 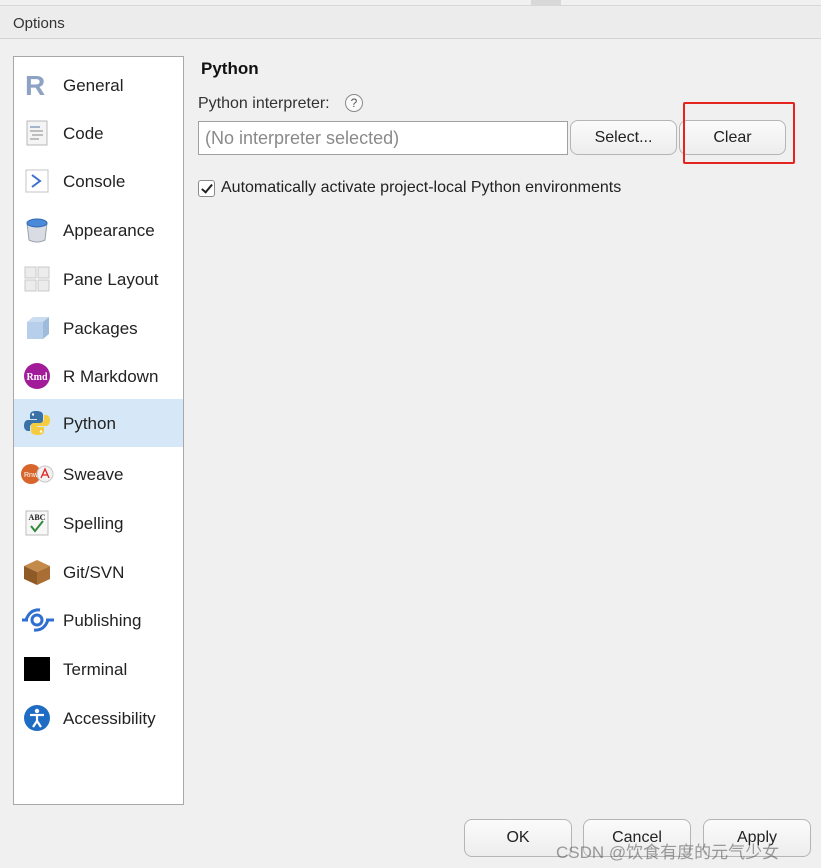 I want to click on sidebar-item-label: Pane Layout, so click(x=111, y=279).